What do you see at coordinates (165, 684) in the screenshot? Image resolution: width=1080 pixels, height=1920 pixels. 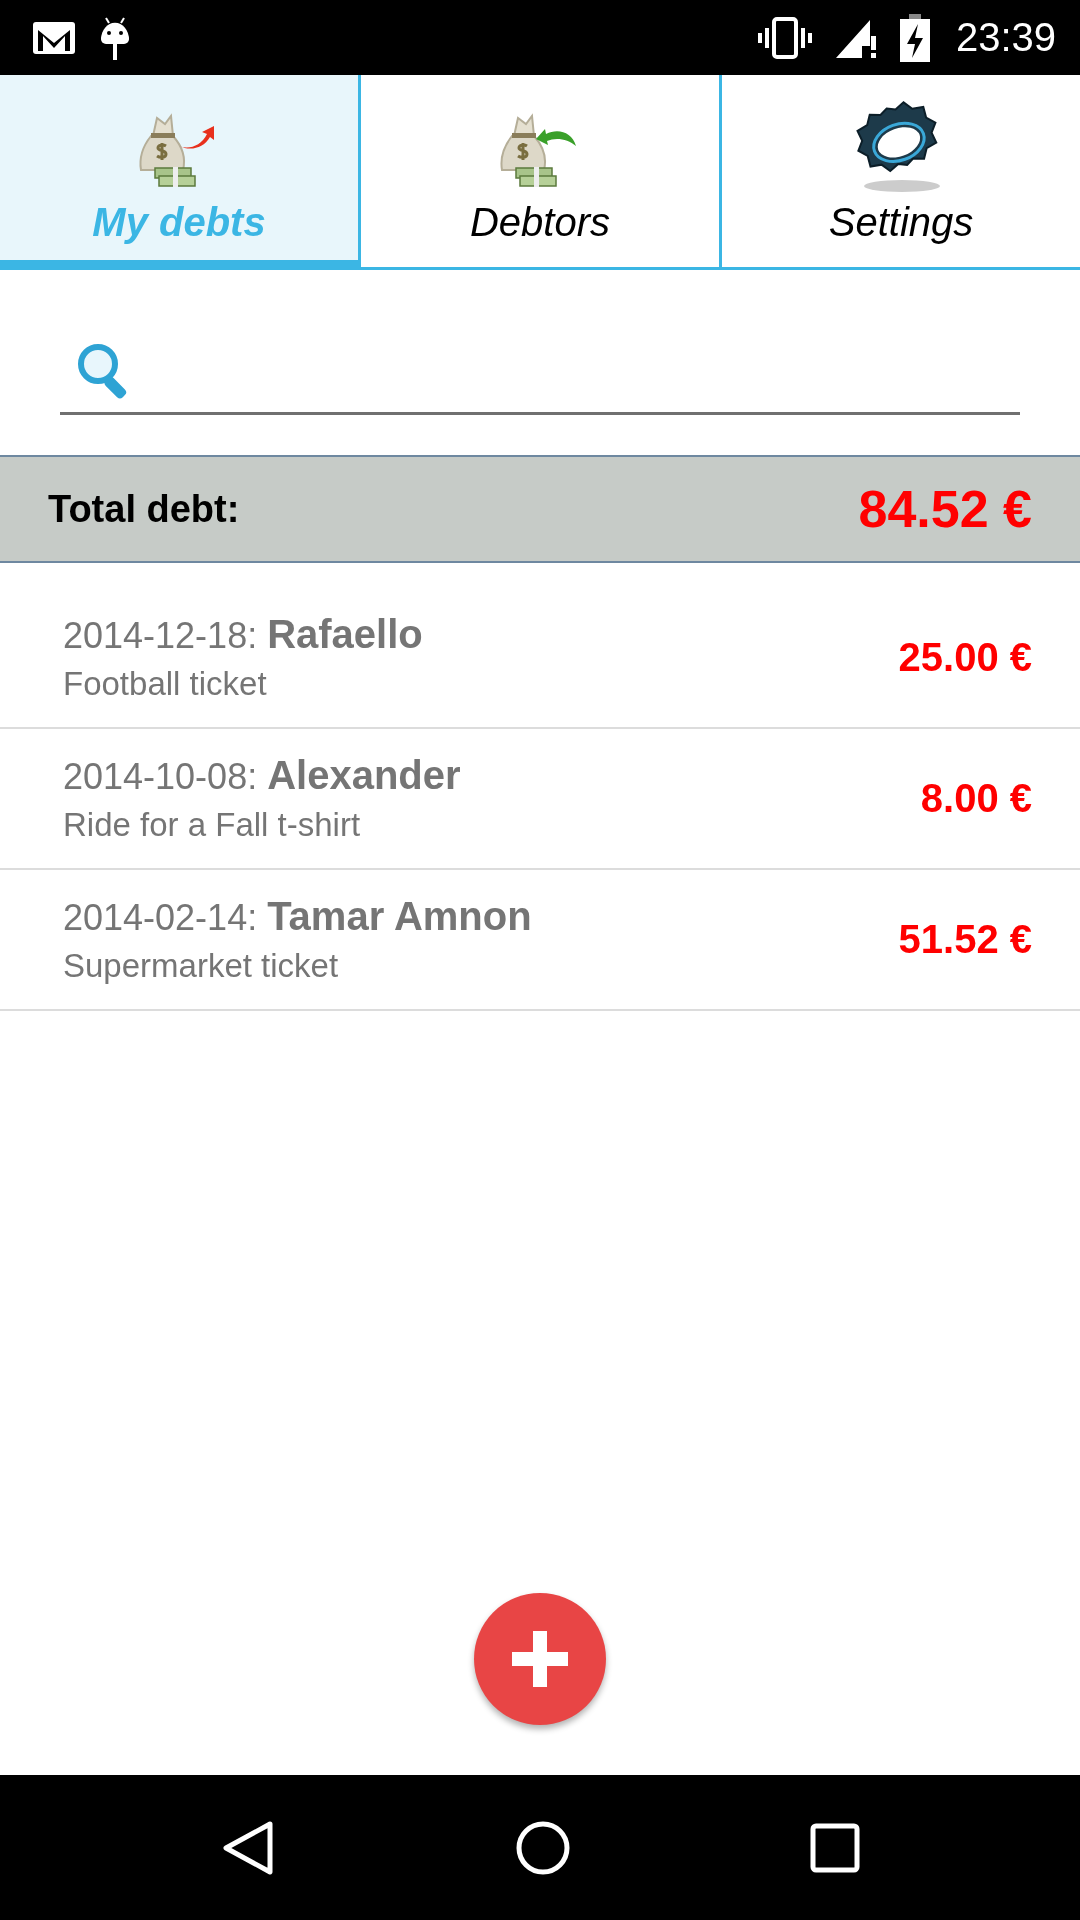 I see `debt-description: Football ticket` at bounding box center [165, 684].